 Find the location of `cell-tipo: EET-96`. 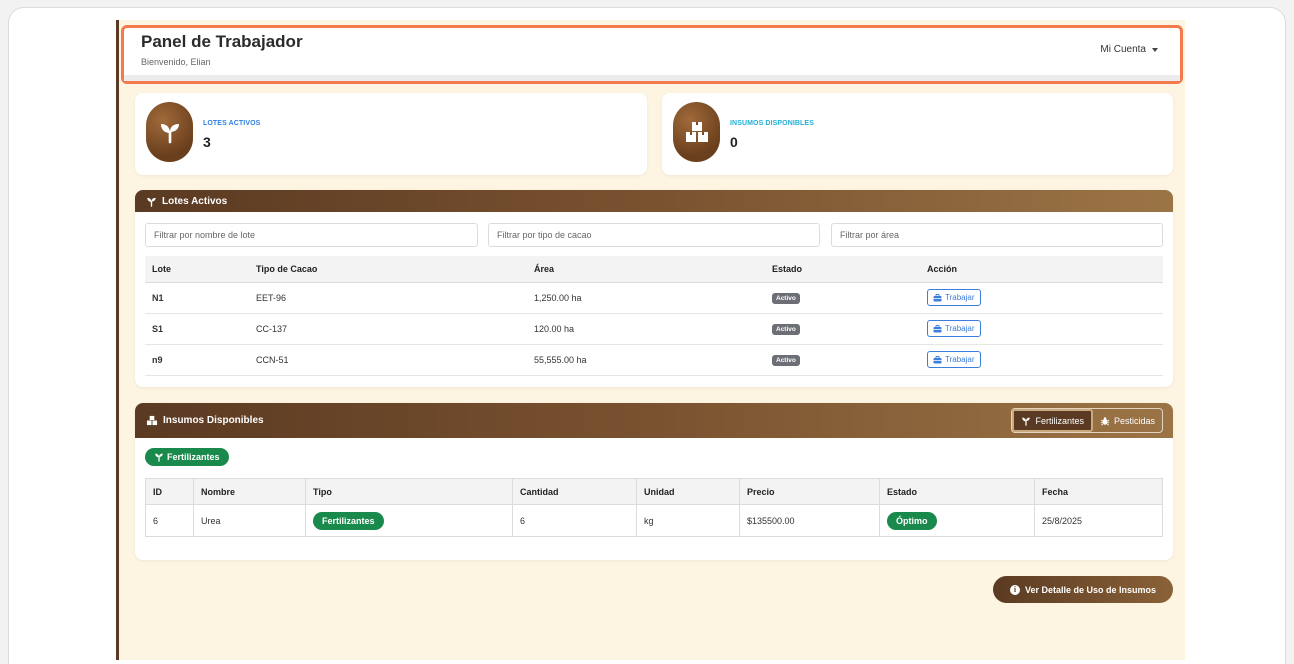

cell-tipo: EET-96 is located at coordinates (388, 298).